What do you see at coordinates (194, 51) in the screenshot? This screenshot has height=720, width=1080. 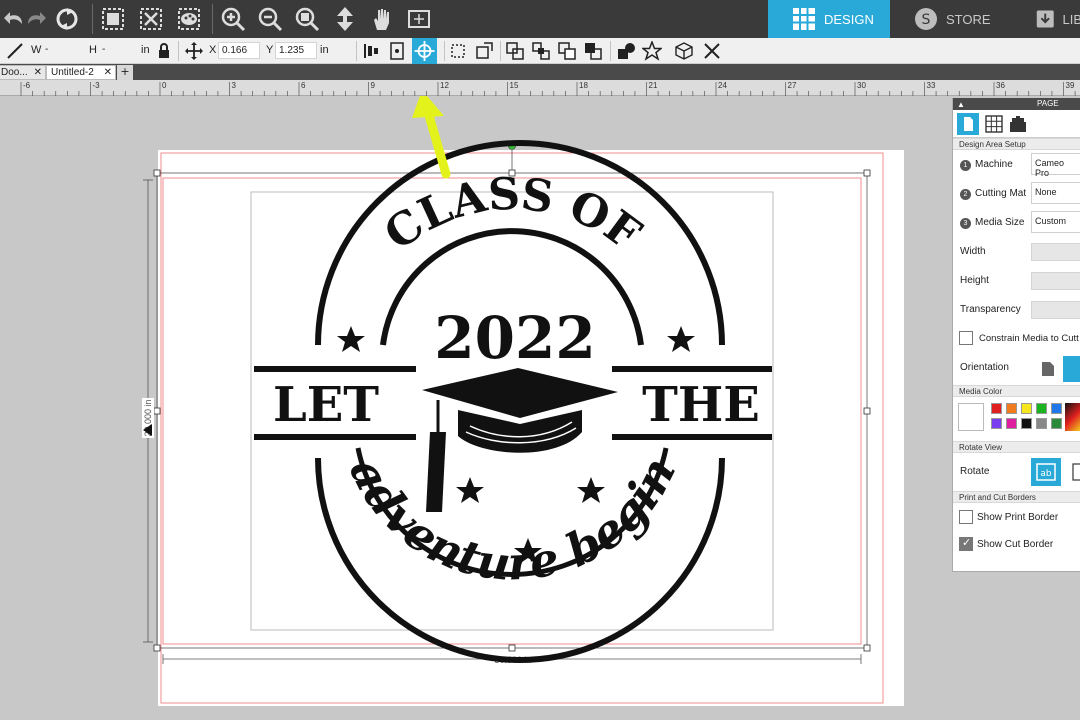 I see `move-arrows-icon` at bounding box center [194, 51].